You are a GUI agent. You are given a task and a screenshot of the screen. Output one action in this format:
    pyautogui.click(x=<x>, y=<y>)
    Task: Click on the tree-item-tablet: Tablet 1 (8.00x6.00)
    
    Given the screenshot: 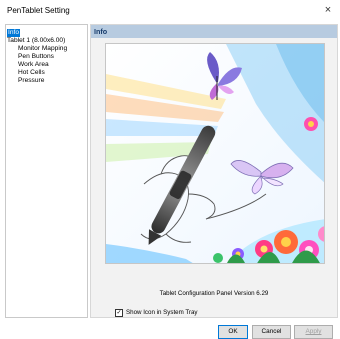 What is the action you would take?
    pyautogui.click(x=36, y=41)
    